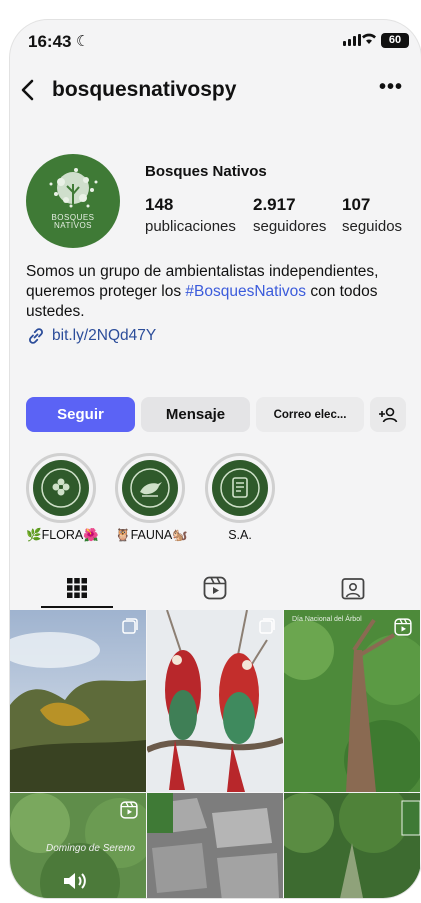 The width and height of the screenshot is (421, 903). I want to click on link-icon, so click(36, 336).